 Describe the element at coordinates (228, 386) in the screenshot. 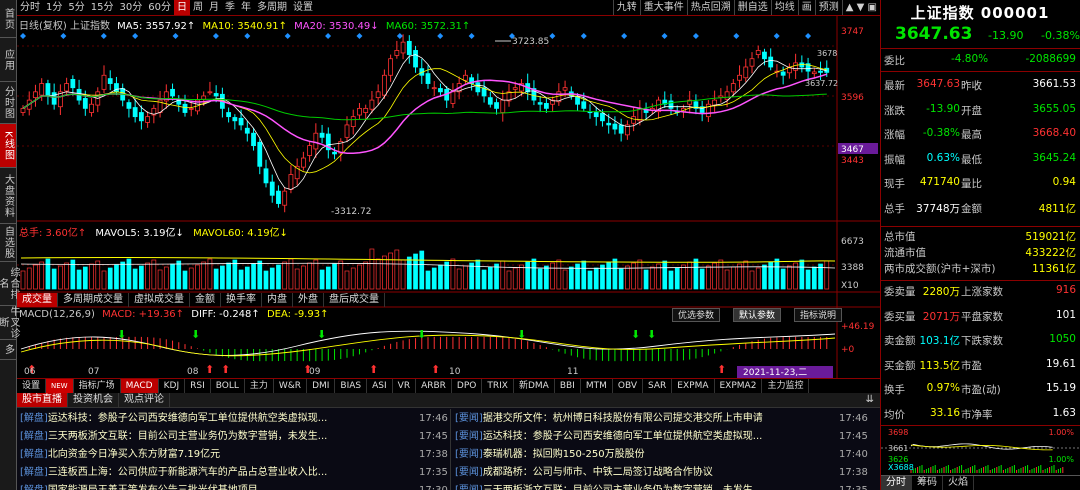

I see `indicator-tab-6: BOLL` at that location.